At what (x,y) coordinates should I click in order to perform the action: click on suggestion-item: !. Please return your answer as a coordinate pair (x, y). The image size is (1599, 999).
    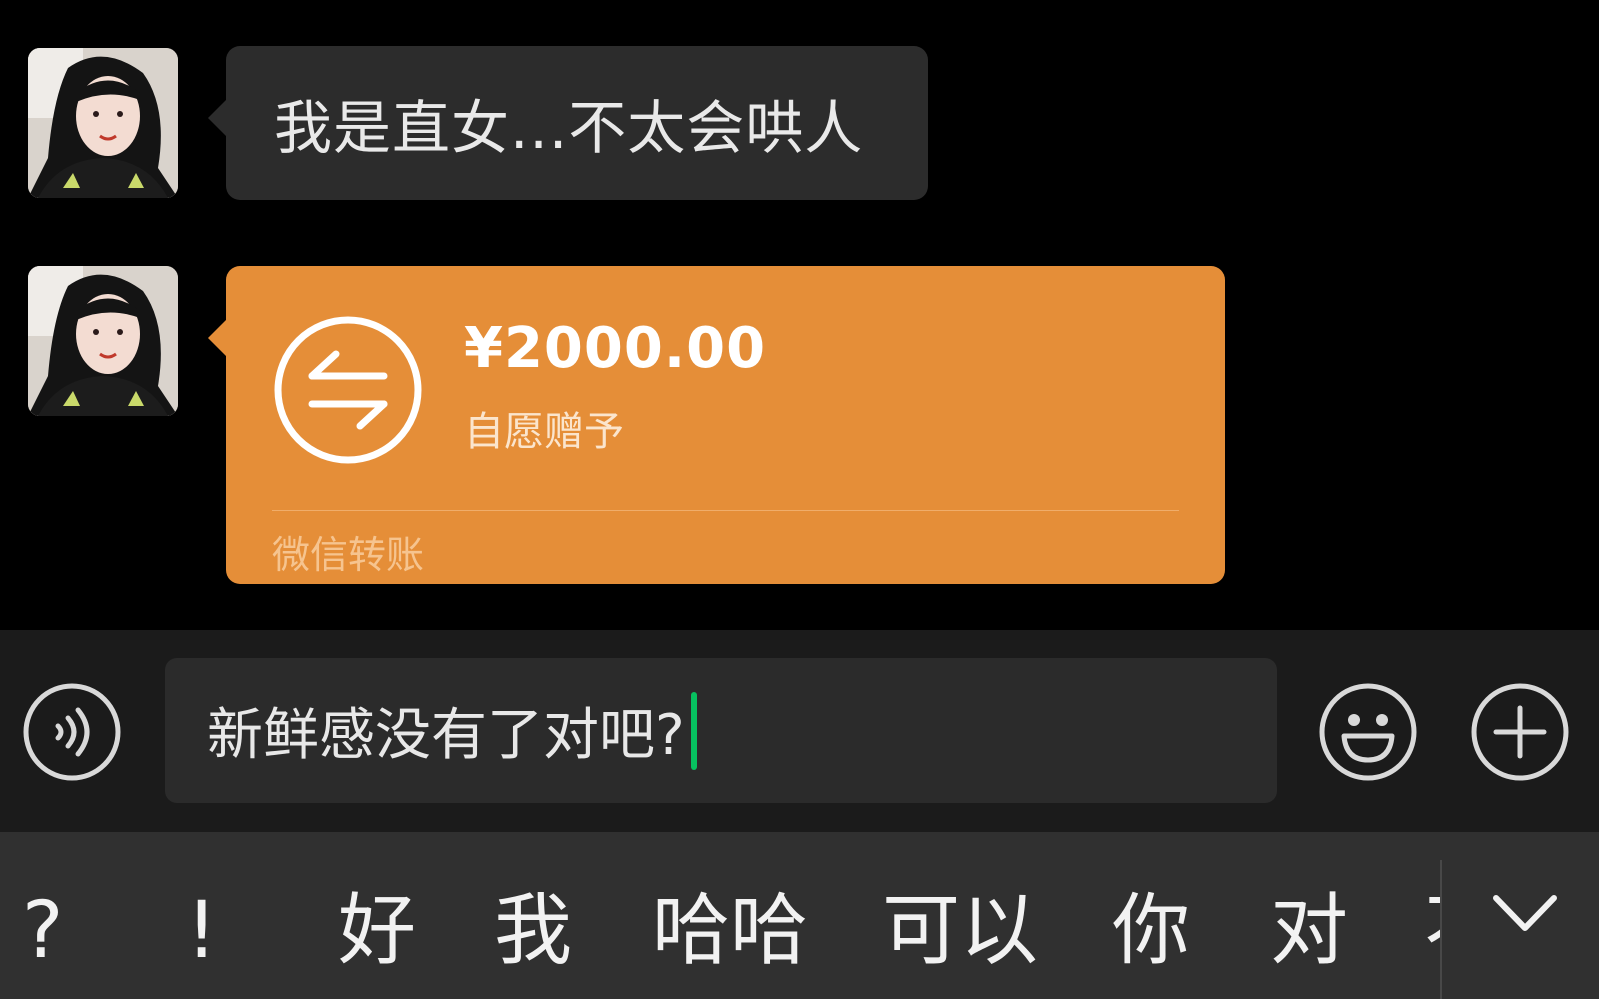
    Looking at the image, I should click on (201, 931).